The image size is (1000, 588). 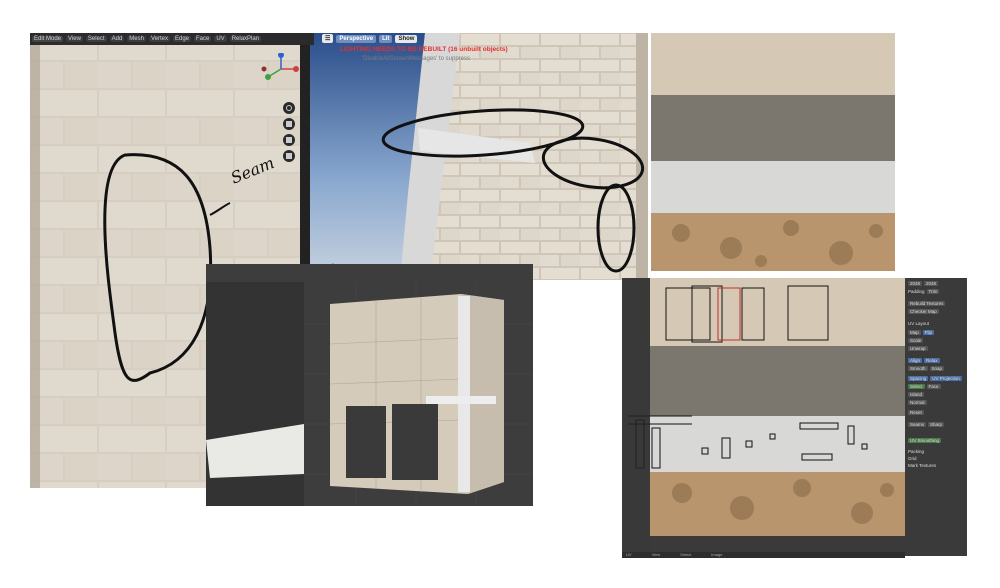 What do you see at coordinates (356, 38) in the screenshot?
I see `perspective-button: Perspective` at bounding box center [356, 38].